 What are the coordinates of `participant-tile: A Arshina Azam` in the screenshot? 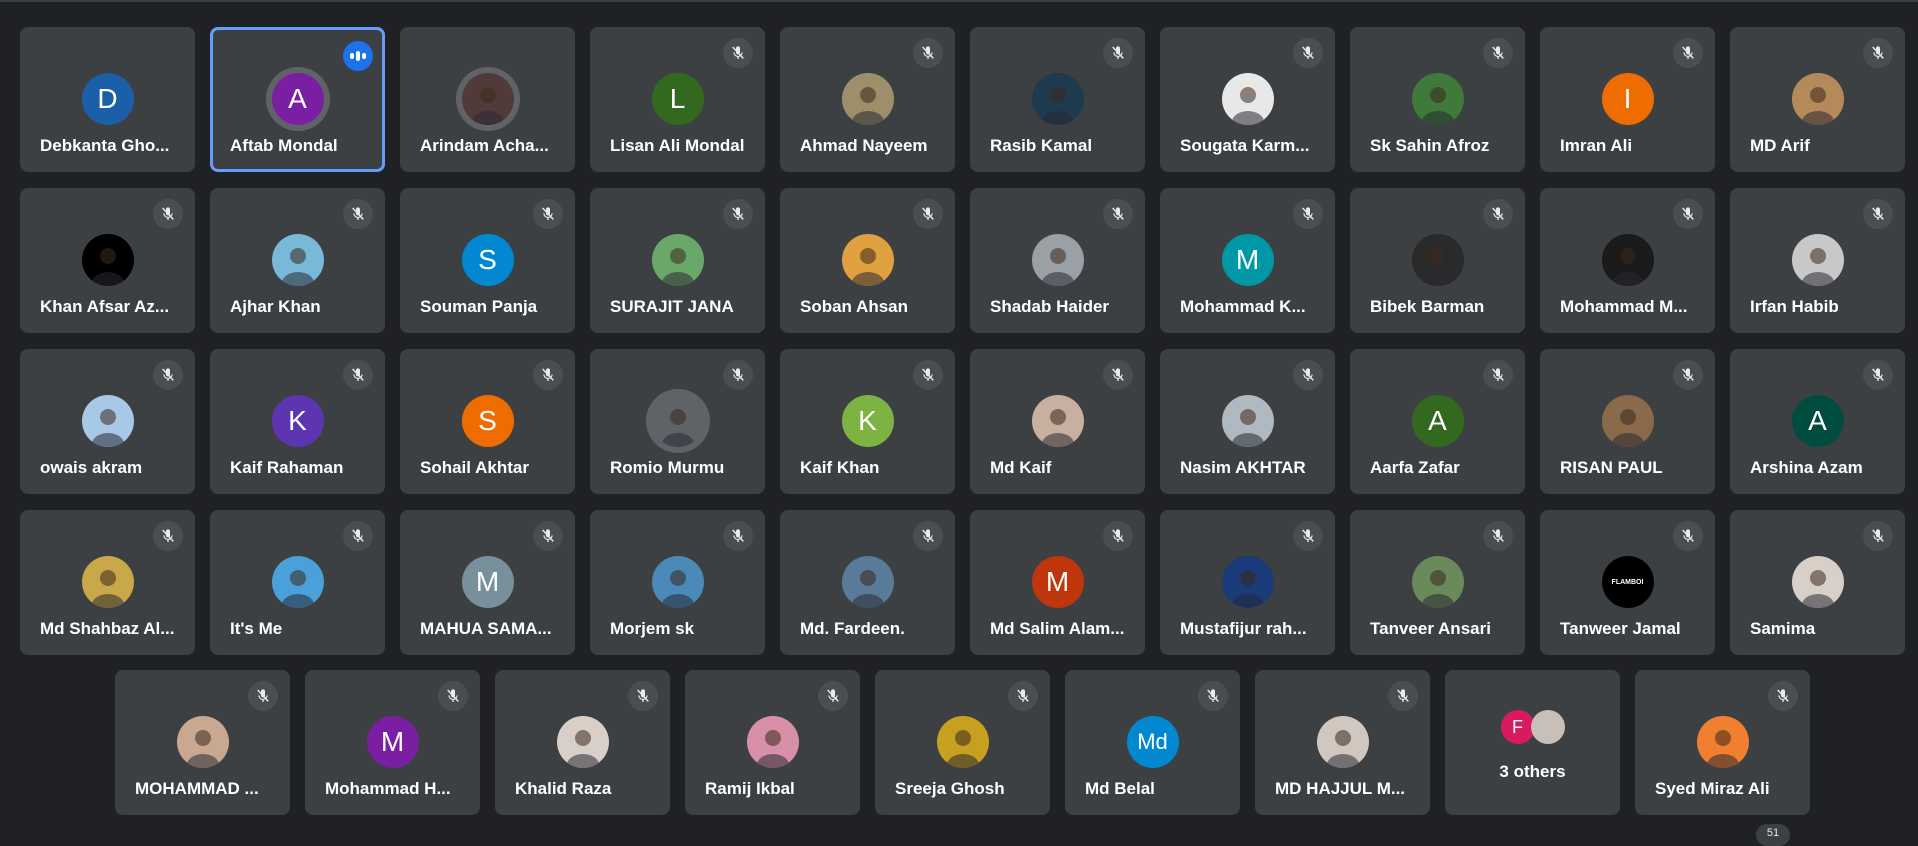 It's located at (1817, 421).